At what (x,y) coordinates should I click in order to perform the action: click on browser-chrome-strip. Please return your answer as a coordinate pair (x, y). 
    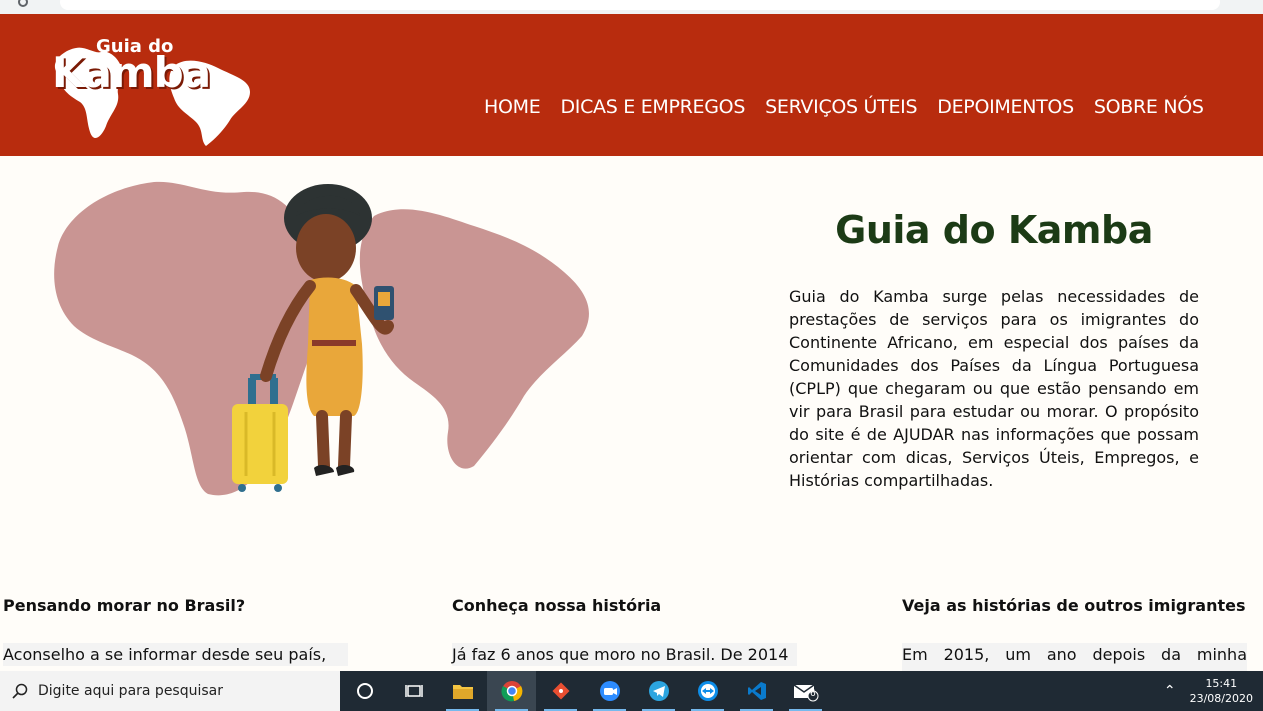
    Looking at the image, I should click on (631, 7).